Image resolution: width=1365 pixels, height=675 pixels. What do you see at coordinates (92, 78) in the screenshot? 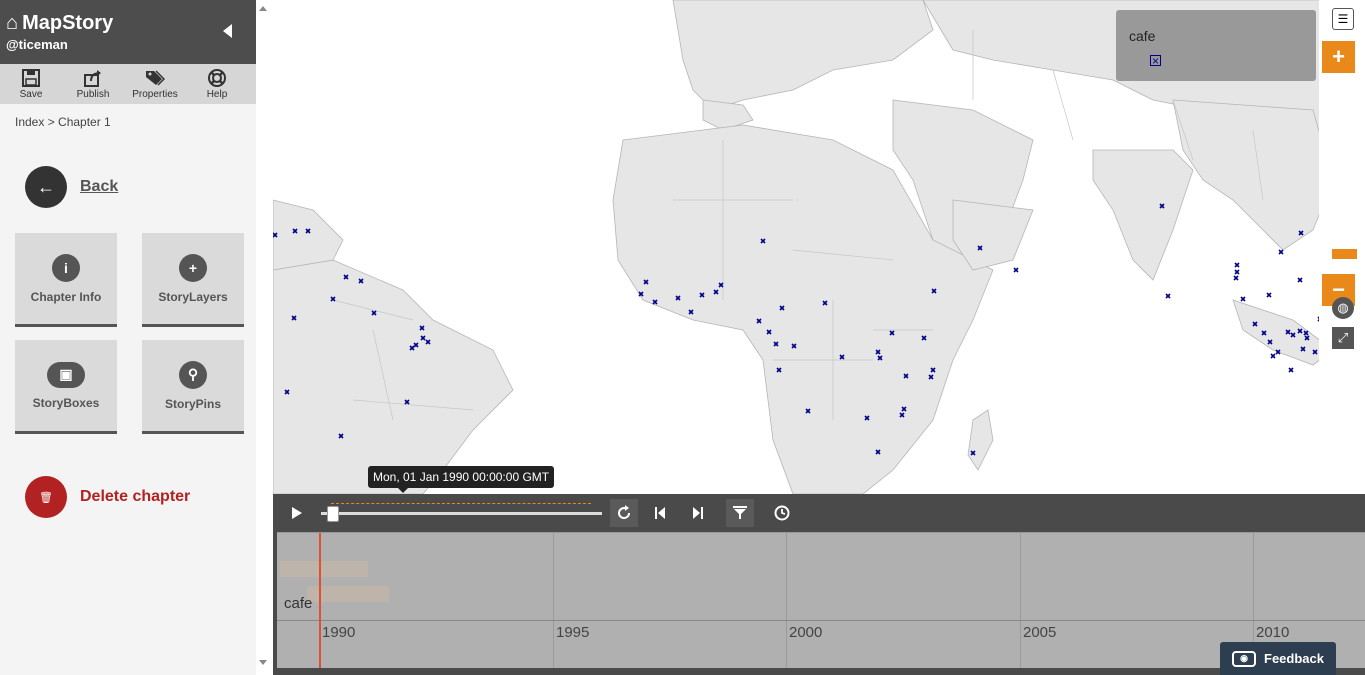
I see `publish-icon` at bounding box center [92, 78].